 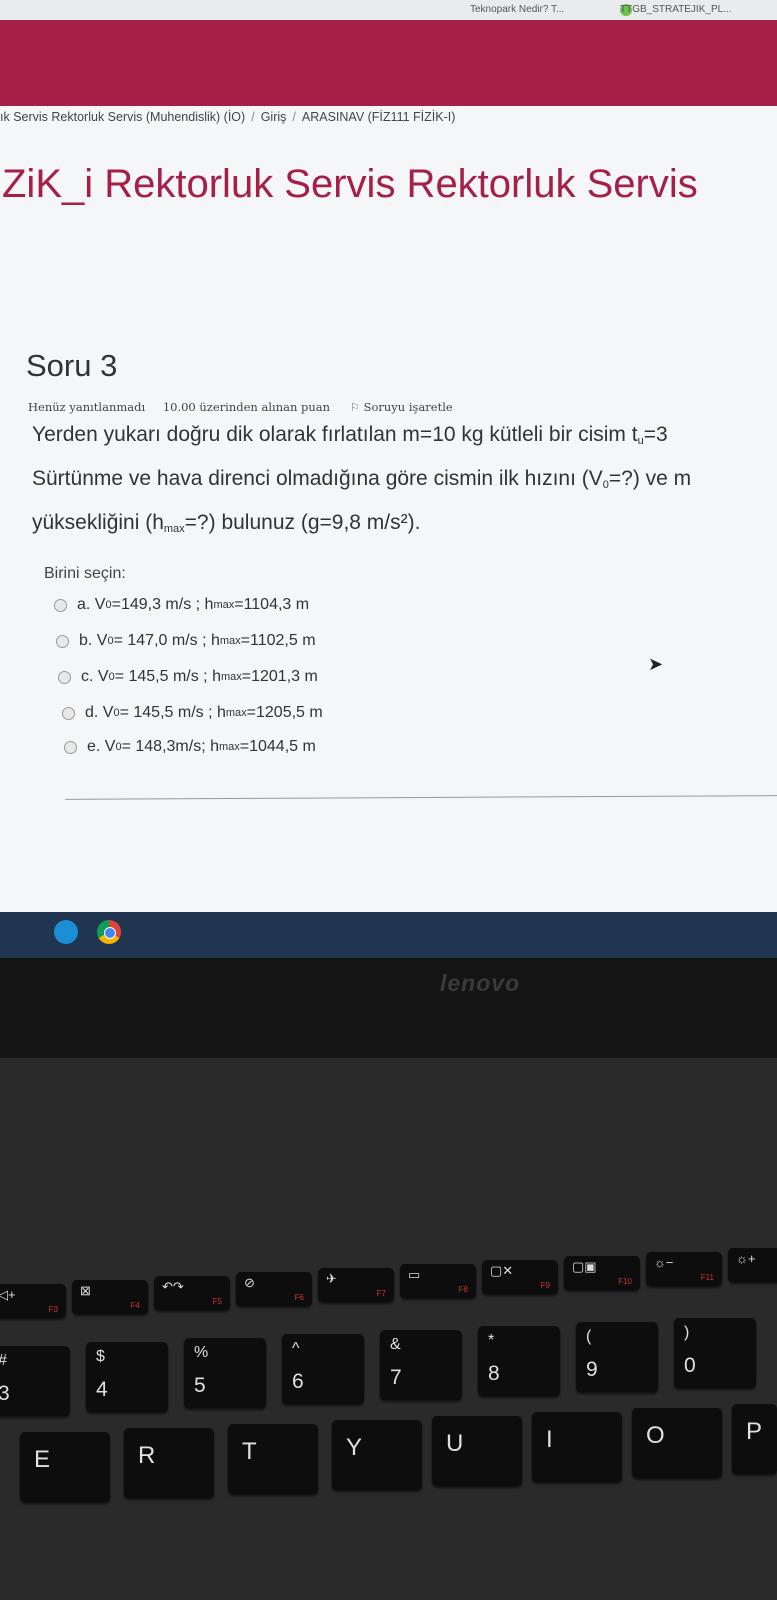 What do you see at coordinates (186, 641) in the screenshot?
I see `answer-option-b: b. V 0 = 147,0 m/s ; h max =1102,5 m` at bounding box center [186, 641].